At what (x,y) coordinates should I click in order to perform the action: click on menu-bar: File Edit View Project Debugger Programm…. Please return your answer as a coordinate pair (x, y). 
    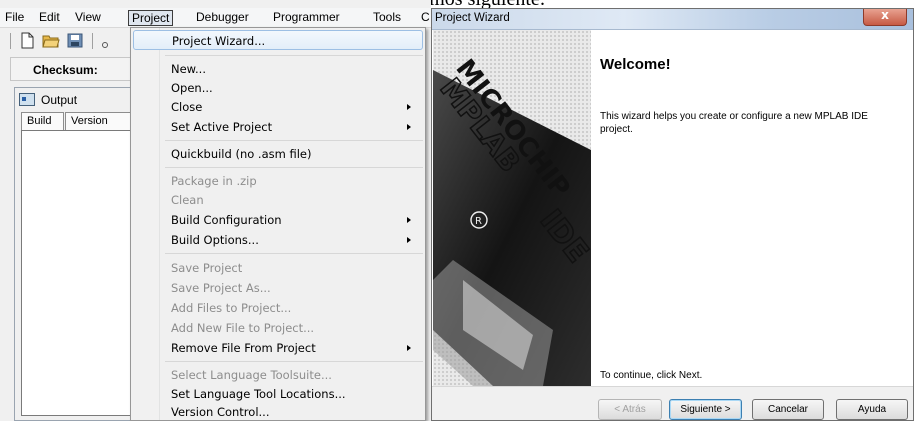
    Looking at the image, I should click on (215, 18).